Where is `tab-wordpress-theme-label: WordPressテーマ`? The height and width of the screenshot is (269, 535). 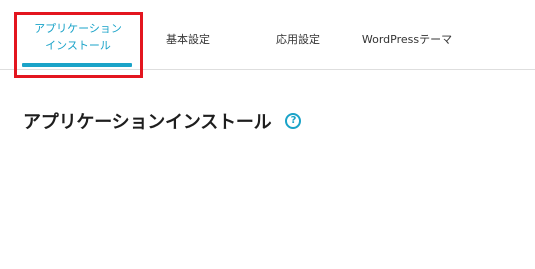 tab-wordpress-theme-label: WordPressテーマ is located at coordinates (407, 39).